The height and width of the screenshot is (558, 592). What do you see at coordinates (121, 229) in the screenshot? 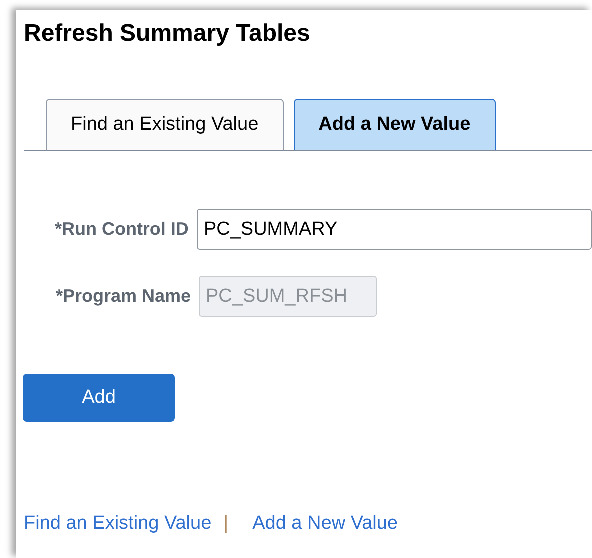
I see `field-label: *Run Control ID` at bounding box center [121, 229].